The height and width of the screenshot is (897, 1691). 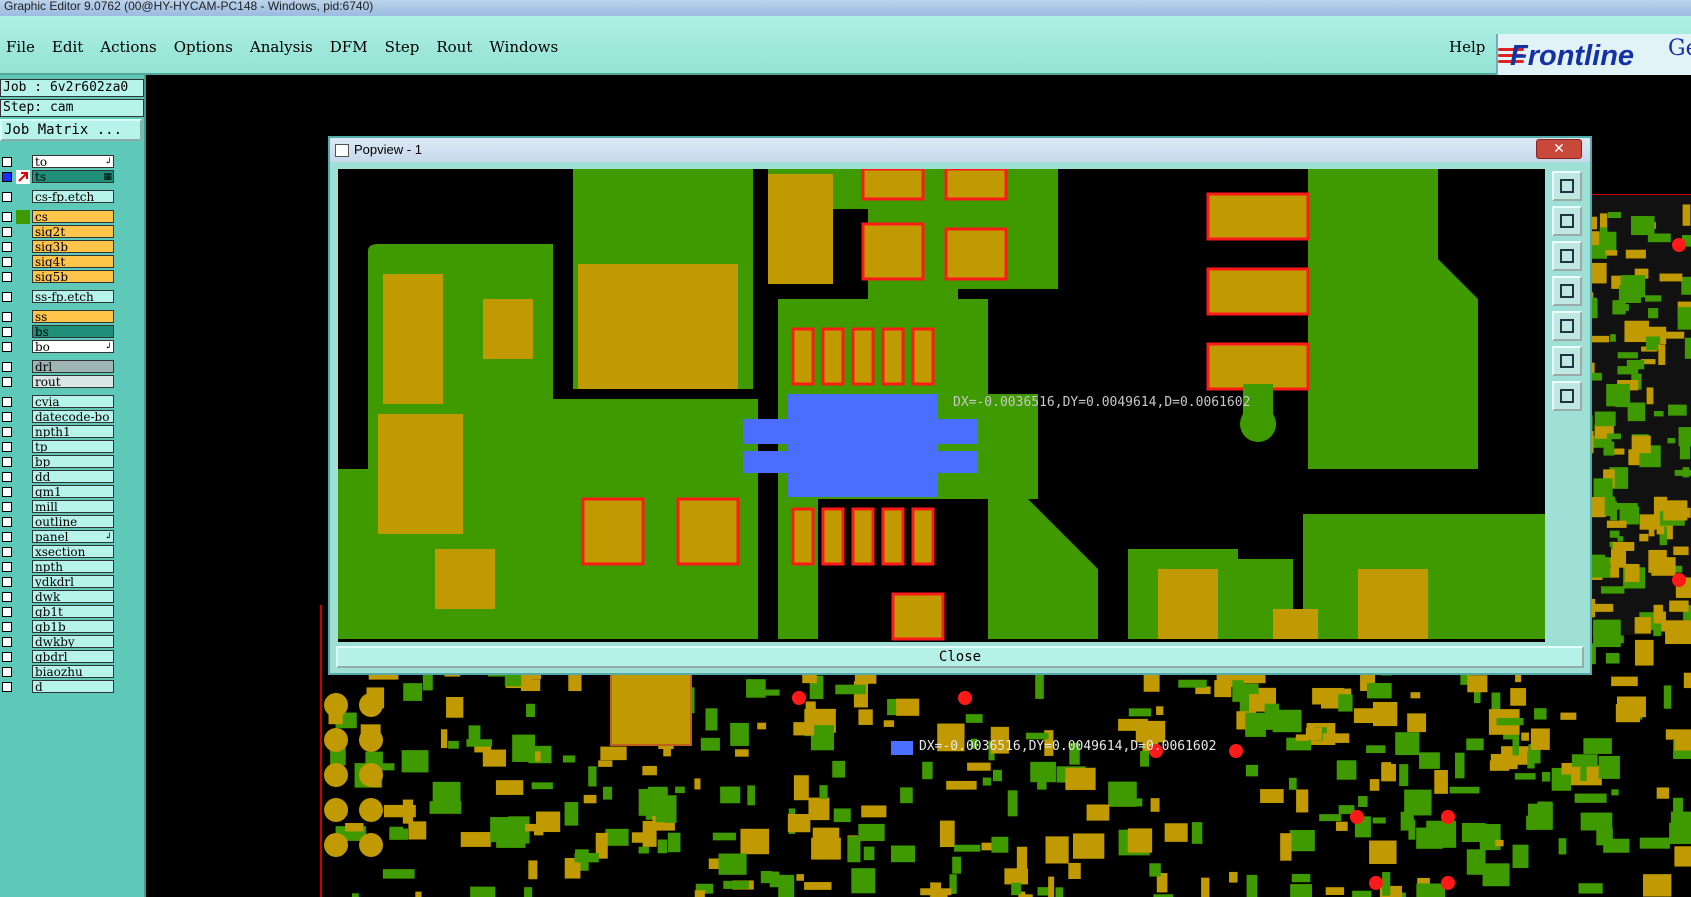 What do you see at coordinates (128, 47) in the screenshot?
I see `menu-actions: Actions` at bounding box center [128, 47].